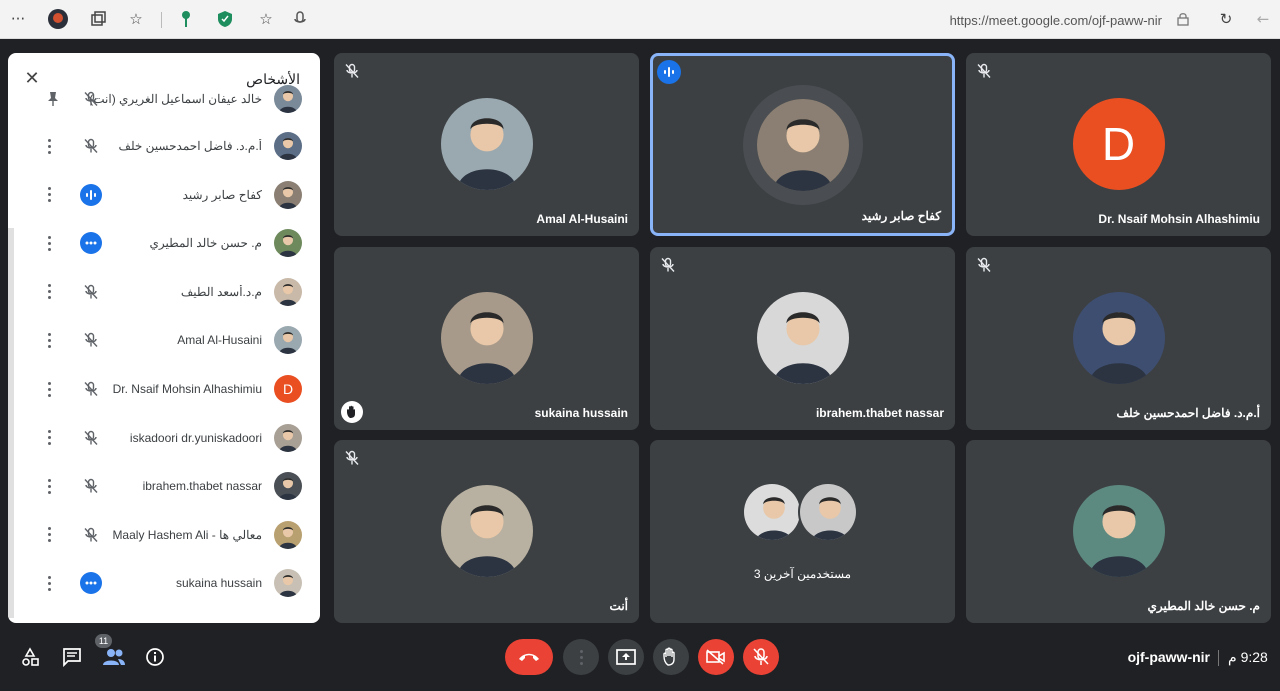 Image resolution: width=1280 pixels, height=691 pixels. I want to click on shield-icon, so click(225, 19).